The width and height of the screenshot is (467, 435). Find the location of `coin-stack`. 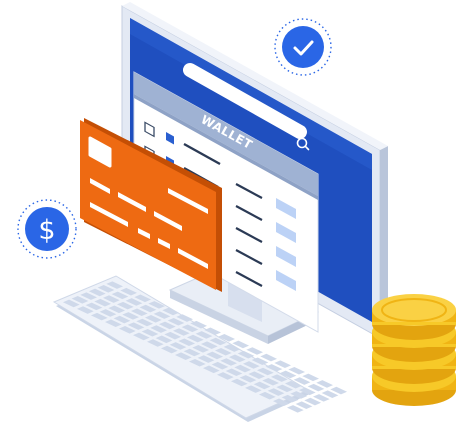

coin-stack is located at coordinates (414, 350).